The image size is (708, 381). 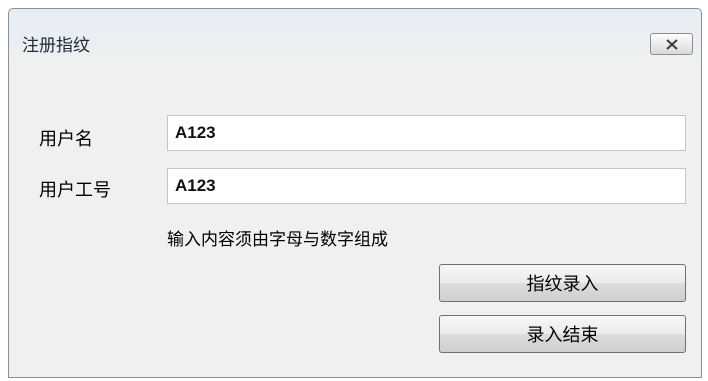 I want to click on finish-enrollment-button: 录入结束, so click(x=562, y=334).